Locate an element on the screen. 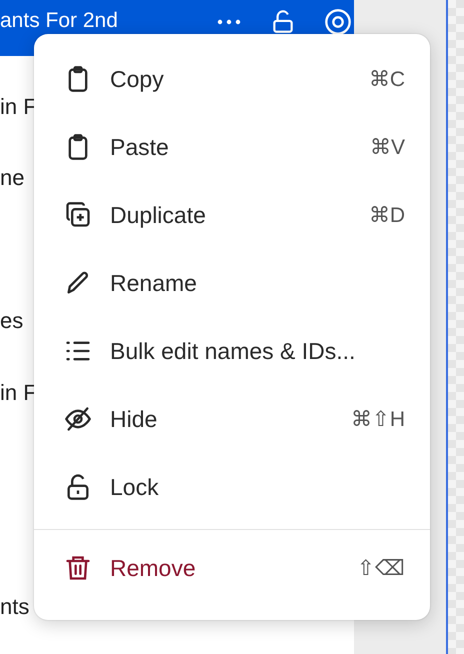 The image size is (464, 654). menu-item: Paste ⌘V is located at coordinates (232, 147).